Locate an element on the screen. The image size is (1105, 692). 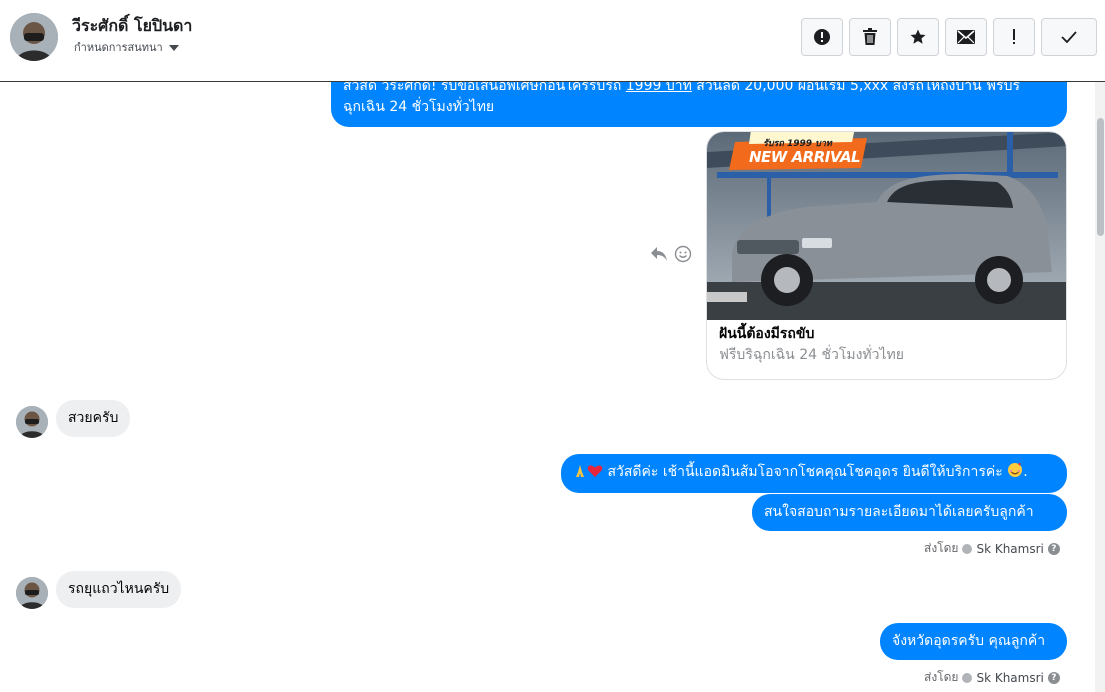
alert-circle-icon is located at coordinates (822, 37).